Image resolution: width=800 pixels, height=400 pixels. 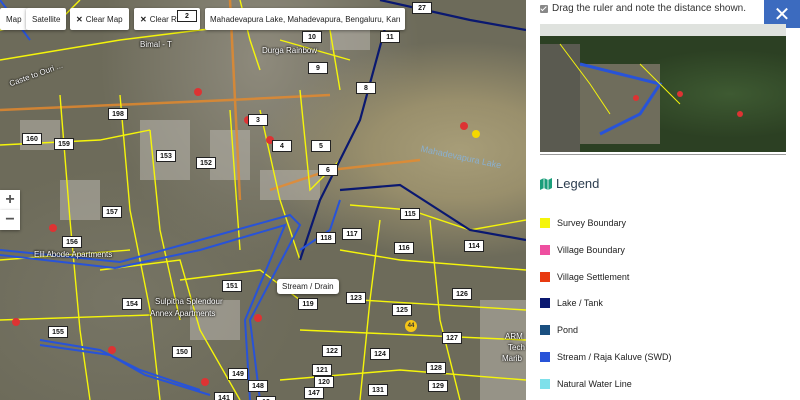 I want to click on plot-label: 122, so click(x=332, y=351).